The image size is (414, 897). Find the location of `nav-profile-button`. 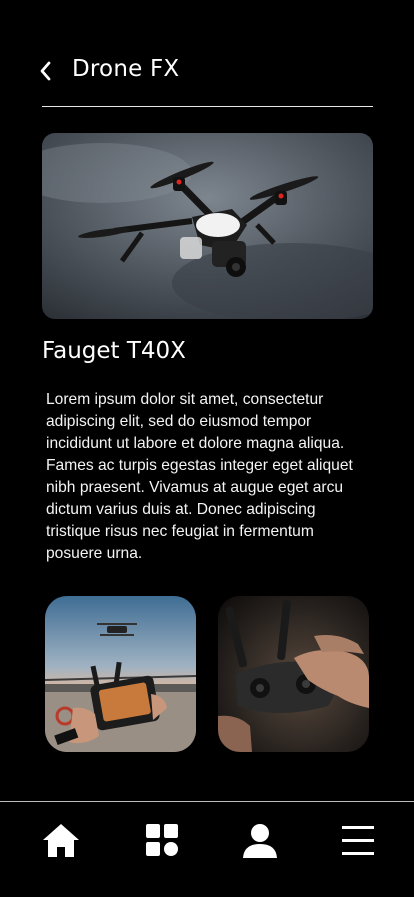

nav-profile-button is located at coordinates (260, 841).